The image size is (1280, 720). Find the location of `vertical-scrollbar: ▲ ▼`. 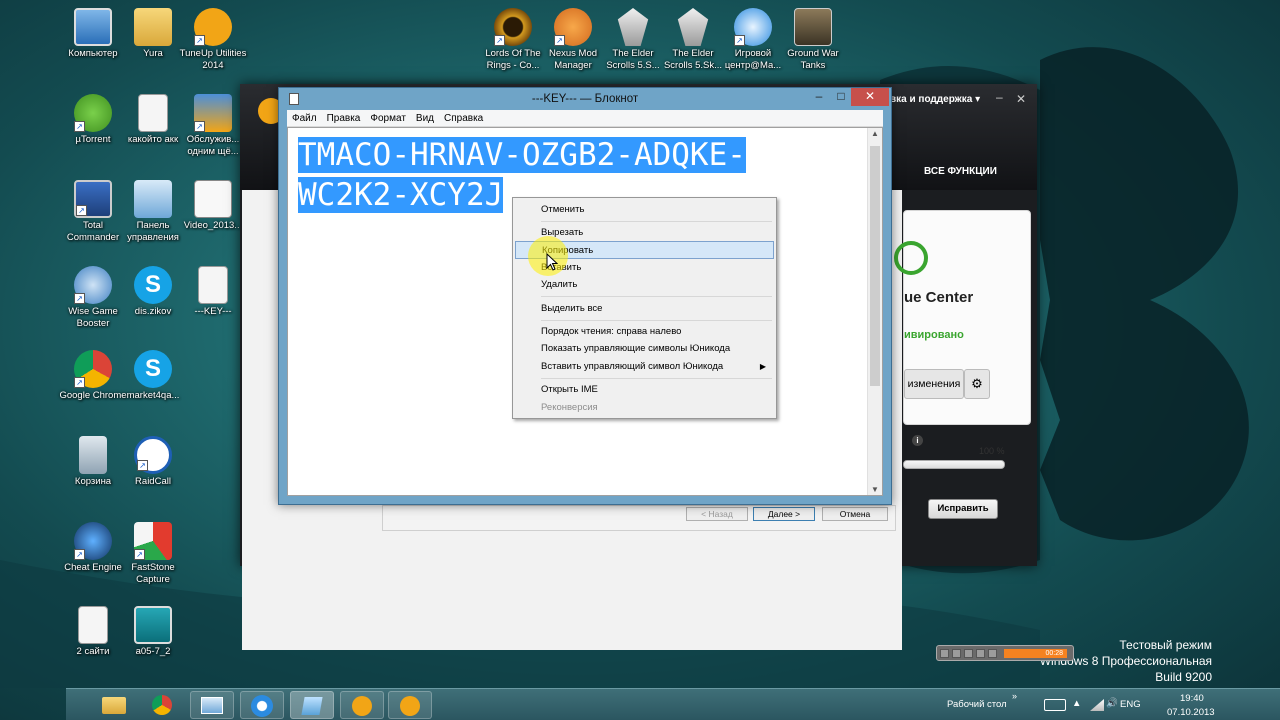

vertical-scrollbar: ▲ ▼ is located at coordinates (874, 311).